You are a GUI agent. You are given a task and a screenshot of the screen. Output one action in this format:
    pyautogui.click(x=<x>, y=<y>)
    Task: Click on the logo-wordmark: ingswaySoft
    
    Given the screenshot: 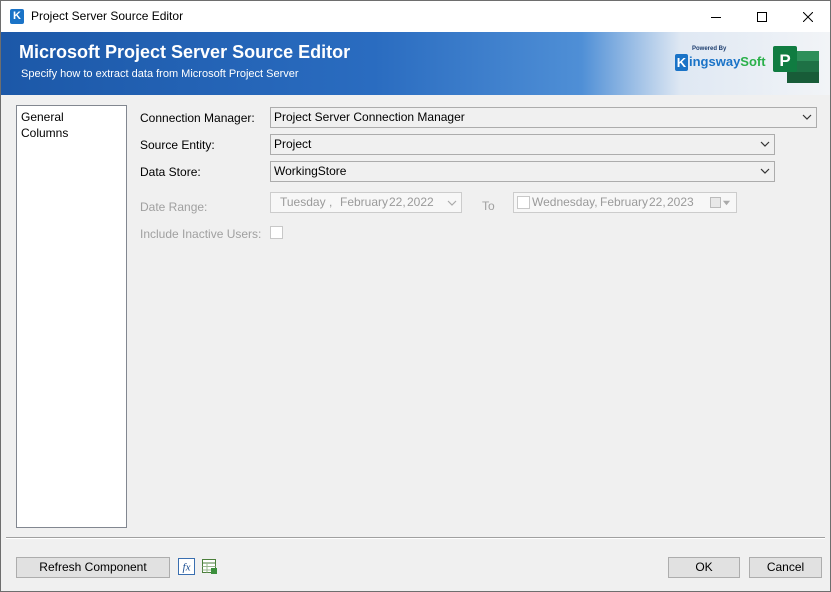 What is the action you would take?
    pyautogui.click(x=727, y=61)
    